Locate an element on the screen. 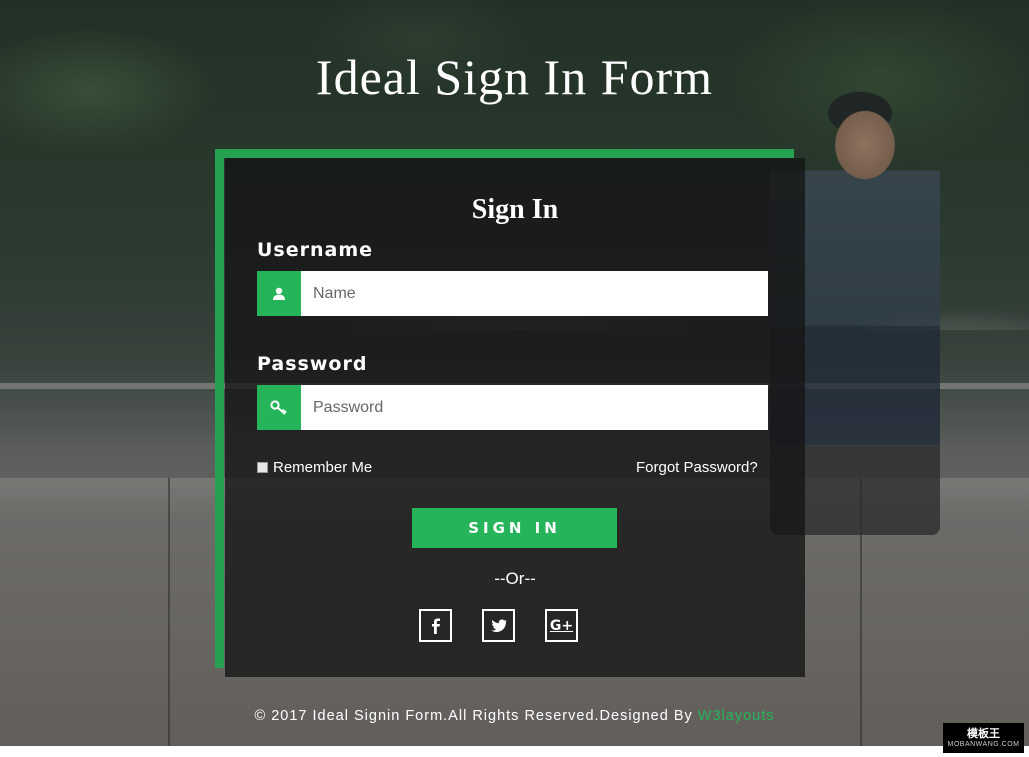  watermark-logo: 模板王 MOBANWANG.COM is located at coordinates (983, 738).